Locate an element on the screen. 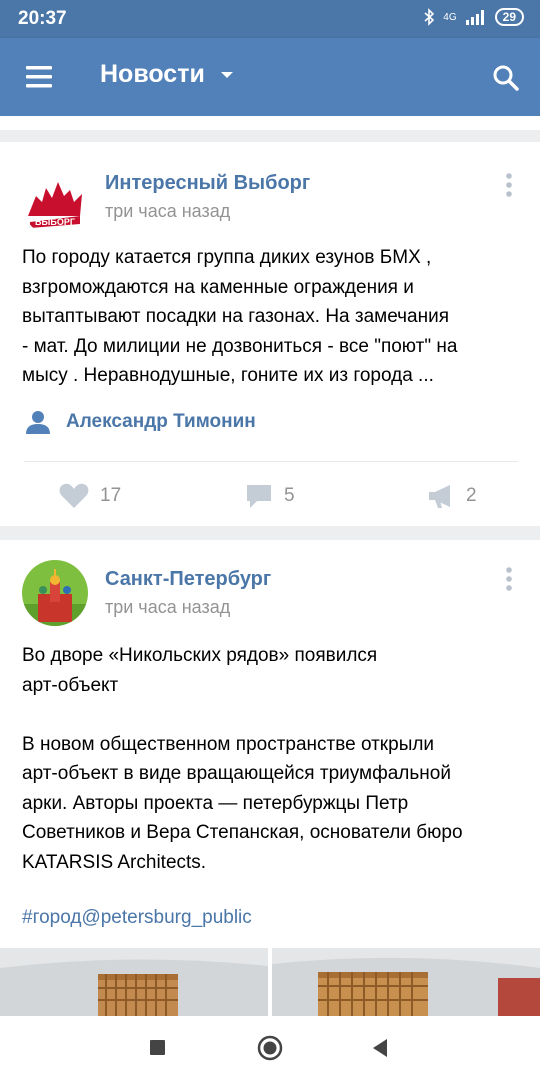 The width and height of the screenshot is (540, 1080). status-icons: 4G 29 is located at coordinates (473, 17).